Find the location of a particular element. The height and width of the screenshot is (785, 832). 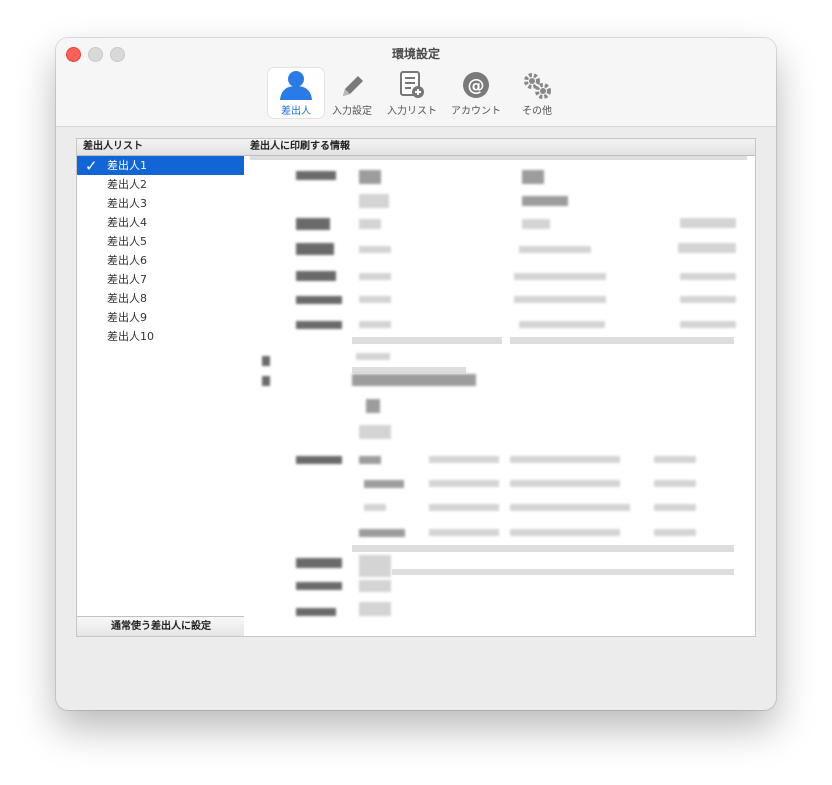

at-sign-icon: @ is located at coordinates (476, 84).